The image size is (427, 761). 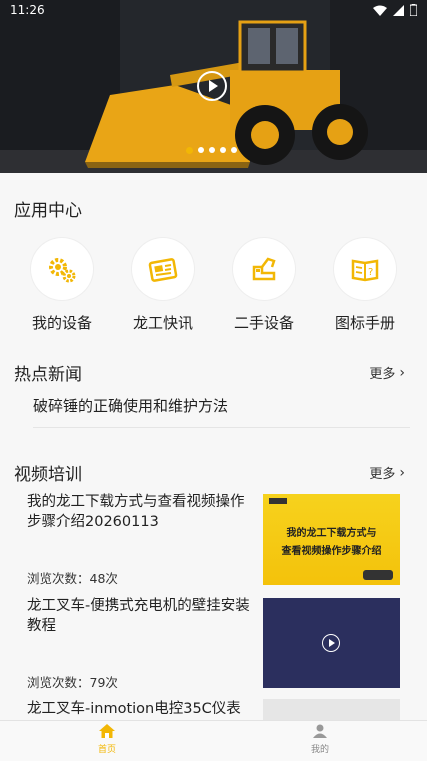 I want to click on carousel-dots, so click(x=211, y=150).